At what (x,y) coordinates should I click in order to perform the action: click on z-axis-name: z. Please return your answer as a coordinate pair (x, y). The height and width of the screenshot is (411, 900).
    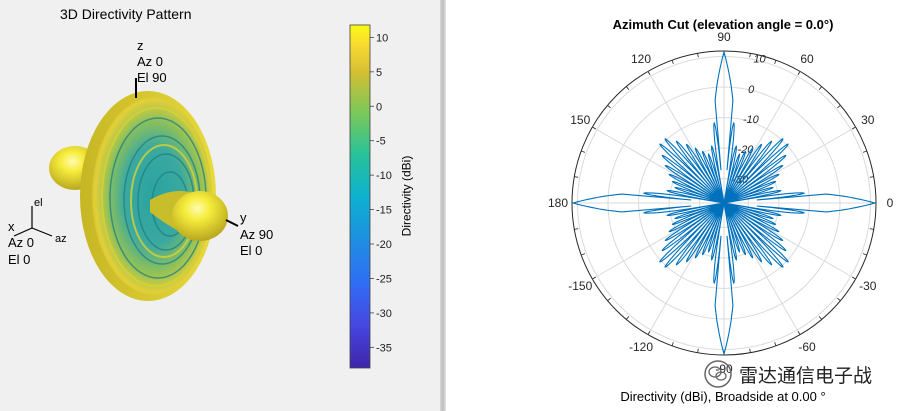
    Looking at the image, I should click on (140, 45).